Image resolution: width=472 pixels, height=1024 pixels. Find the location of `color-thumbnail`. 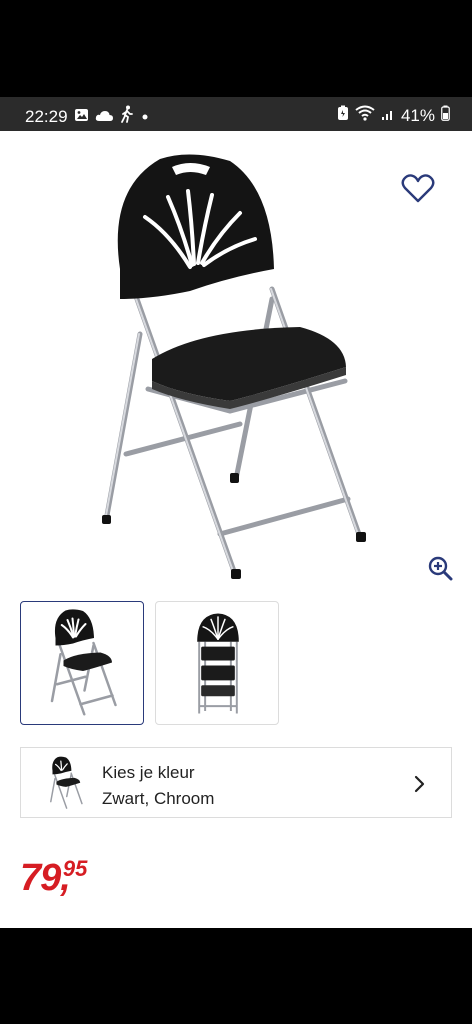

color-thumbnail is located at coordinates (66, 783).